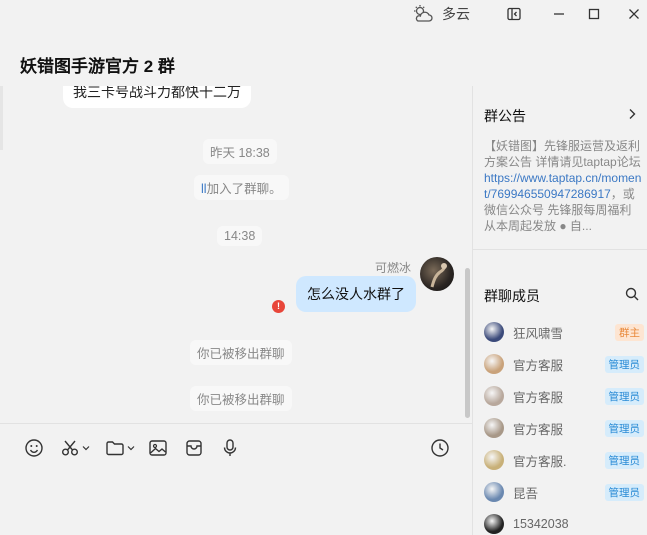 This screenshot has height=535, width=647. Describe the element at coordinates (240, 236) in the screenshot. I see `timestamp-today: 14:38` at that location.